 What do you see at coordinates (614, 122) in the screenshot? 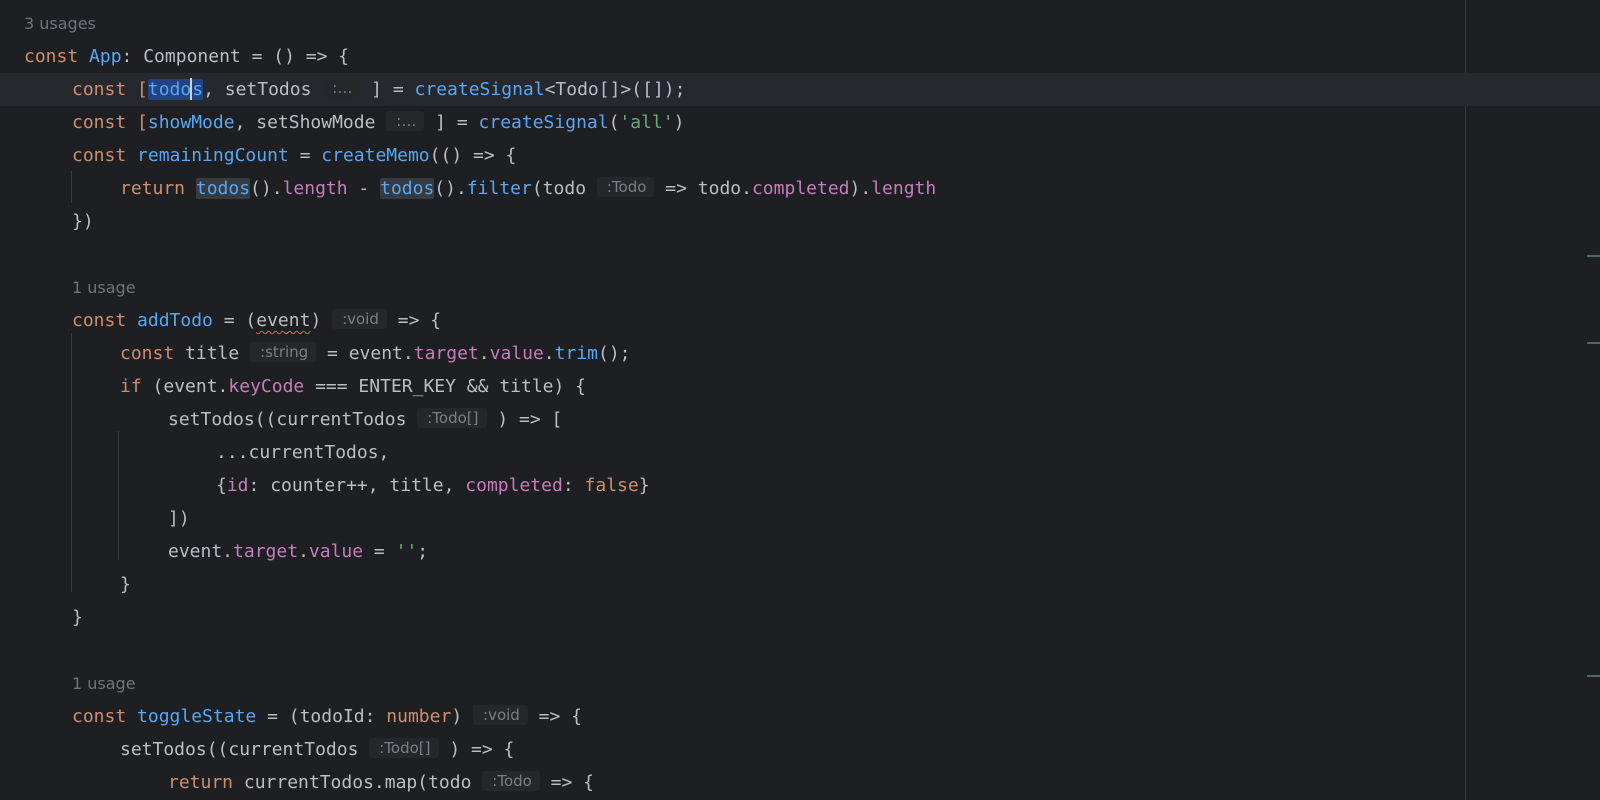
I see `code-text: (` at bounding box center [614, 122].